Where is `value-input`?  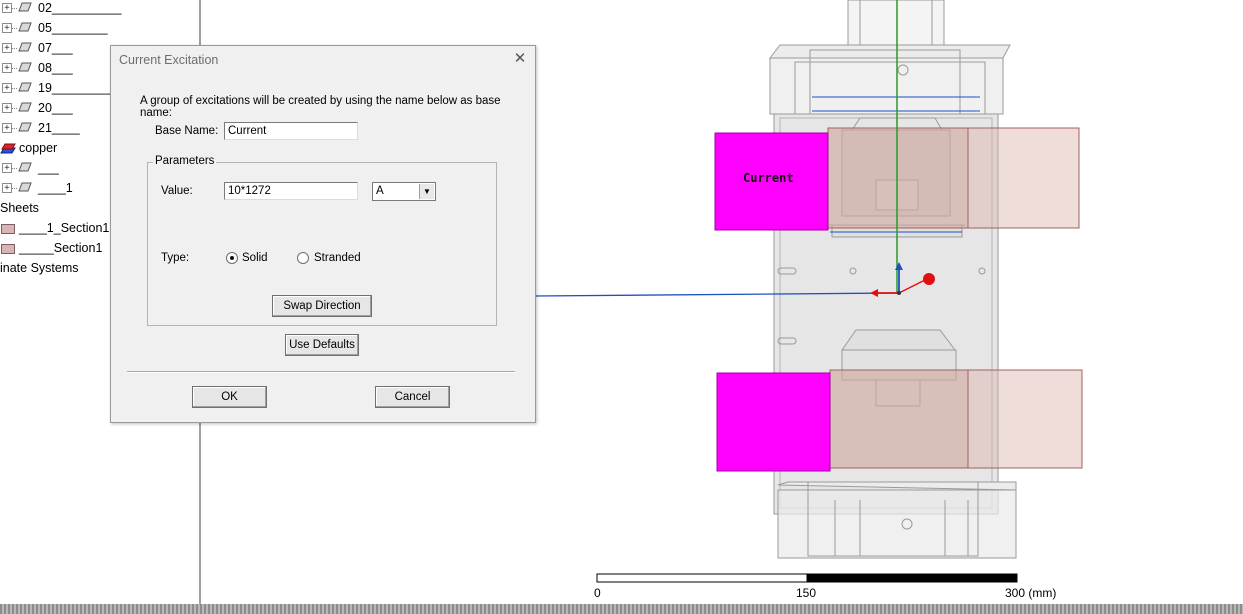
value-input is located at coordinates (291, 191).